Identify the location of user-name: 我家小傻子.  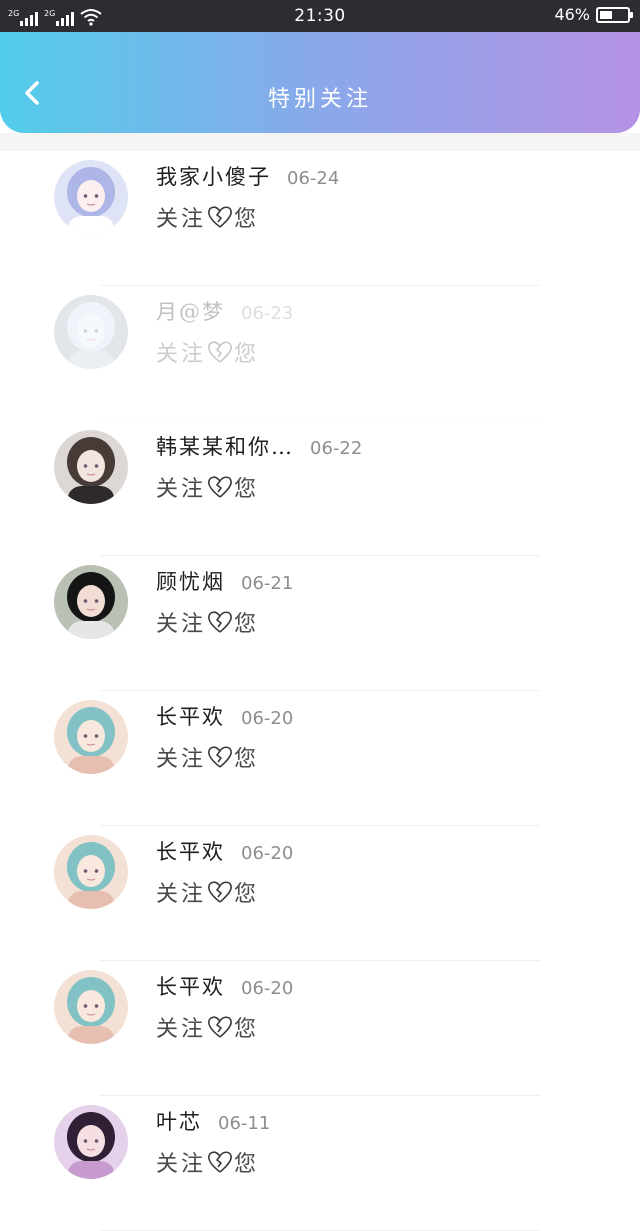
(213, 176).